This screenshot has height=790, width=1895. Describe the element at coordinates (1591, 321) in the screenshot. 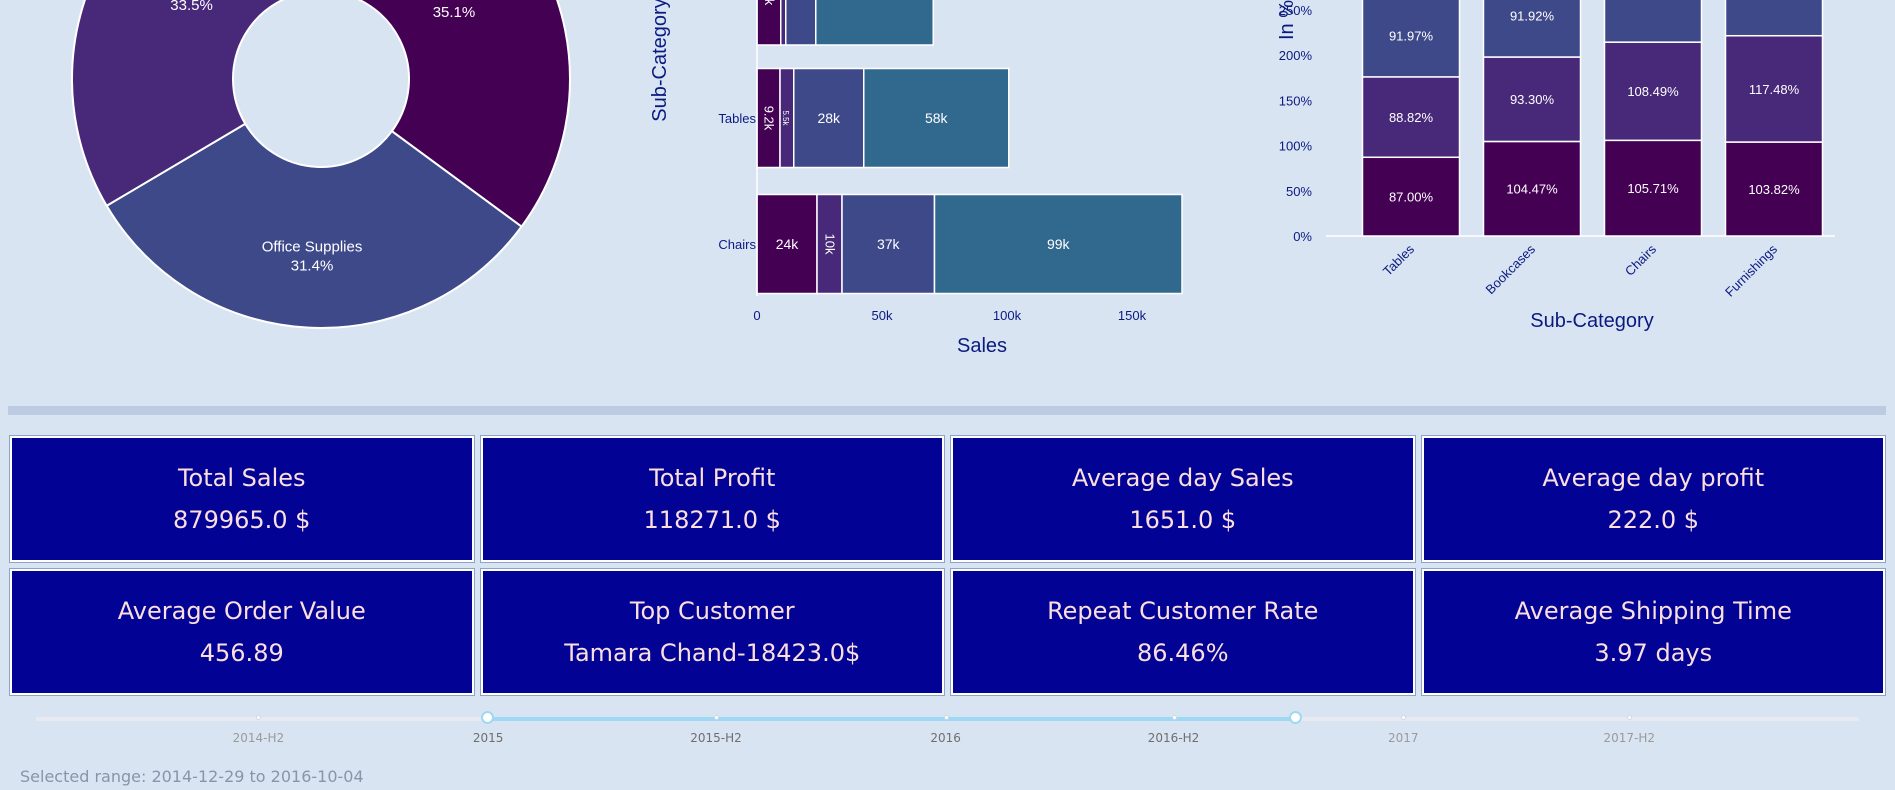

I see `x-axis-title: Sub-Category` at that location.